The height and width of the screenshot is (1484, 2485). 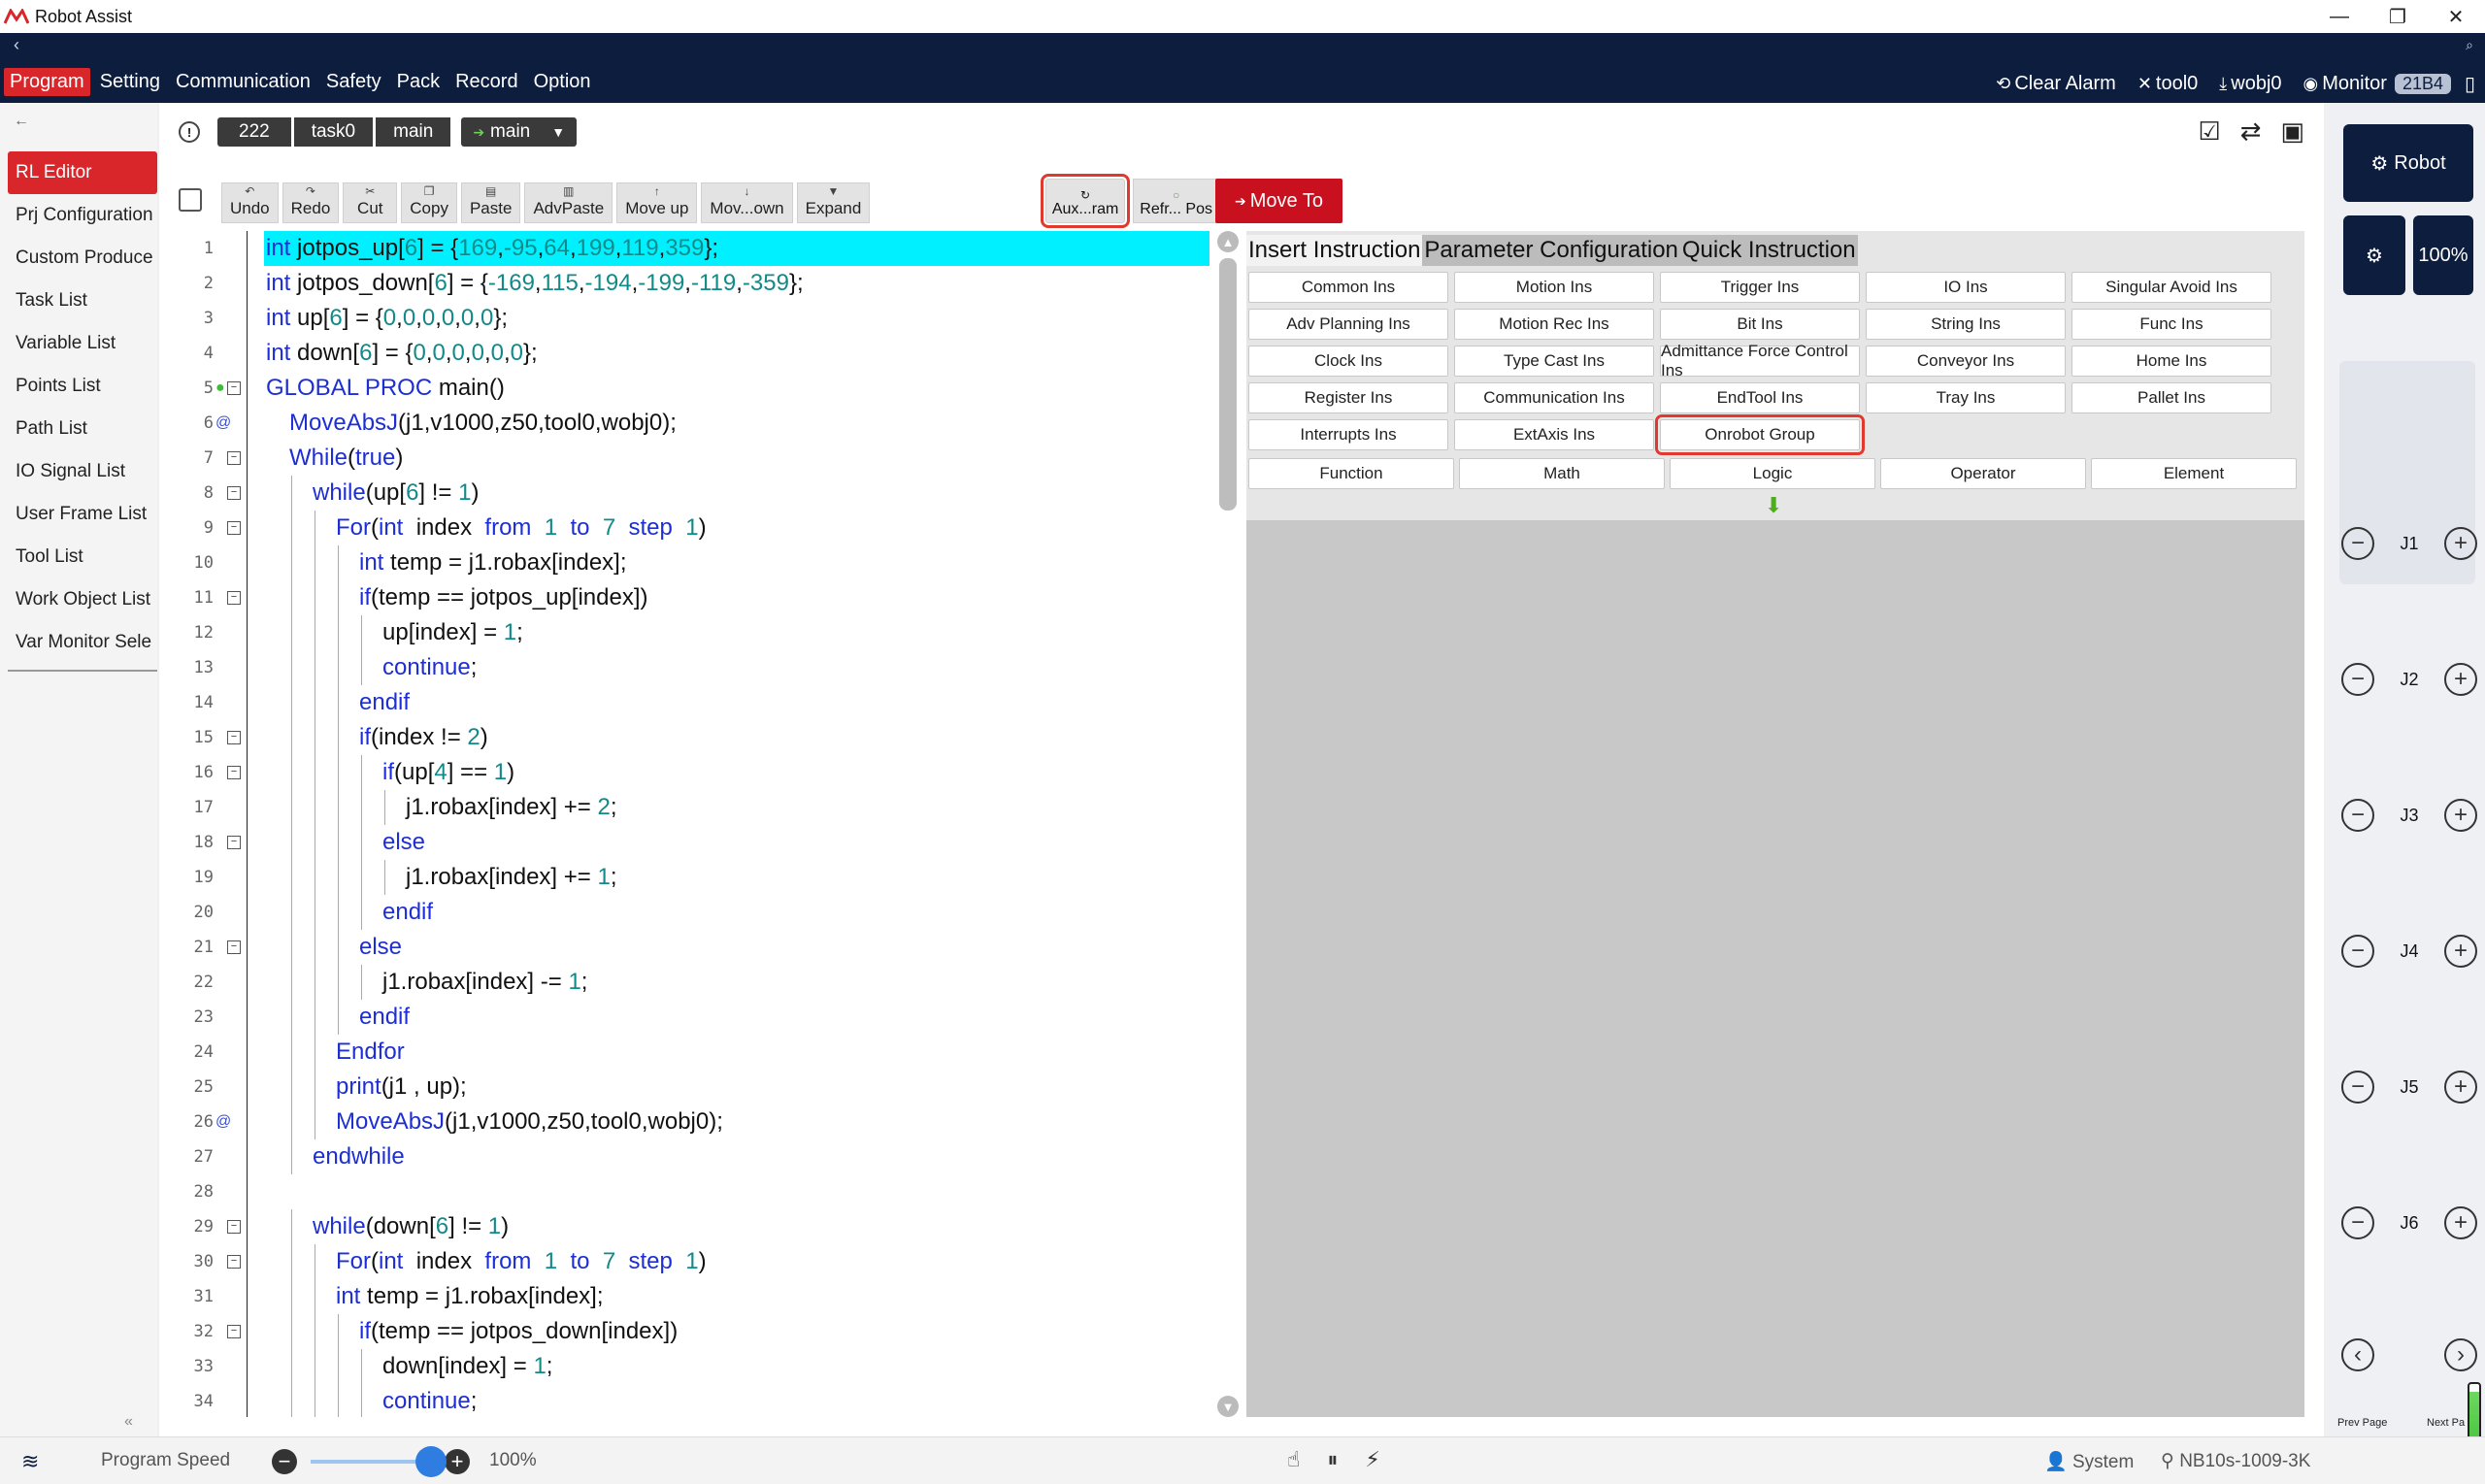 I want to click on paste-button: ▤ Paste, so click(x=491, y=202).